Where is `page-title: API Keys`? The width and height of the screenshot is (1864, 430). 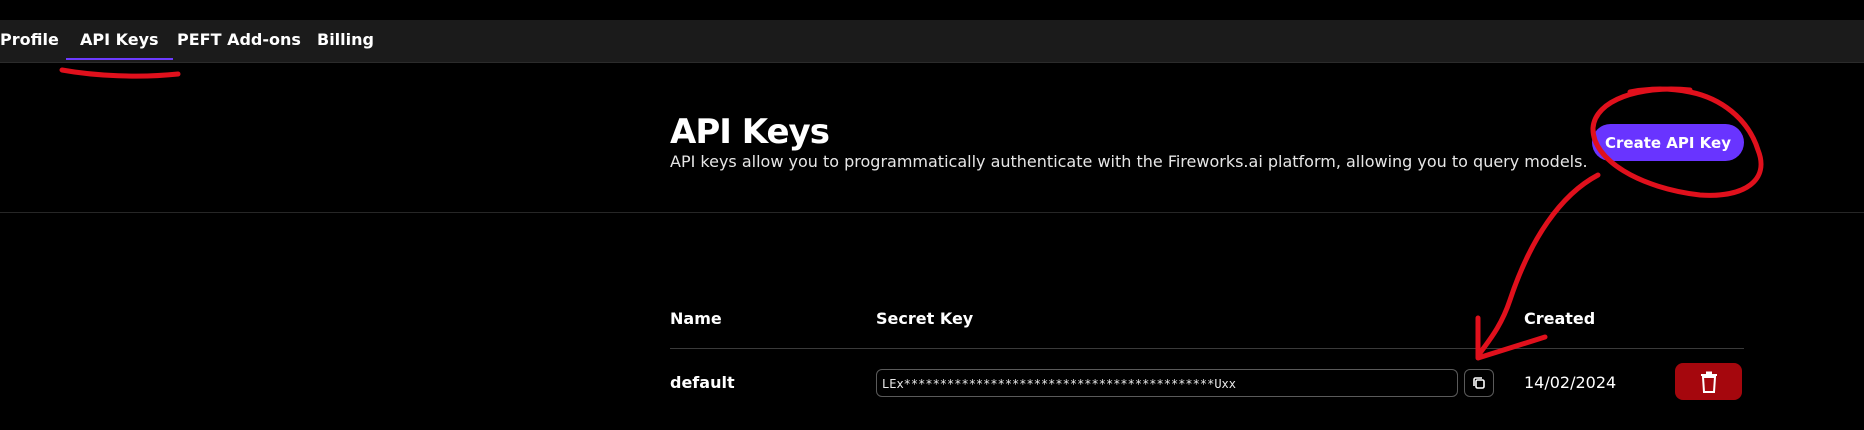
page-title: API Keys is located at coordinates (750, 132).